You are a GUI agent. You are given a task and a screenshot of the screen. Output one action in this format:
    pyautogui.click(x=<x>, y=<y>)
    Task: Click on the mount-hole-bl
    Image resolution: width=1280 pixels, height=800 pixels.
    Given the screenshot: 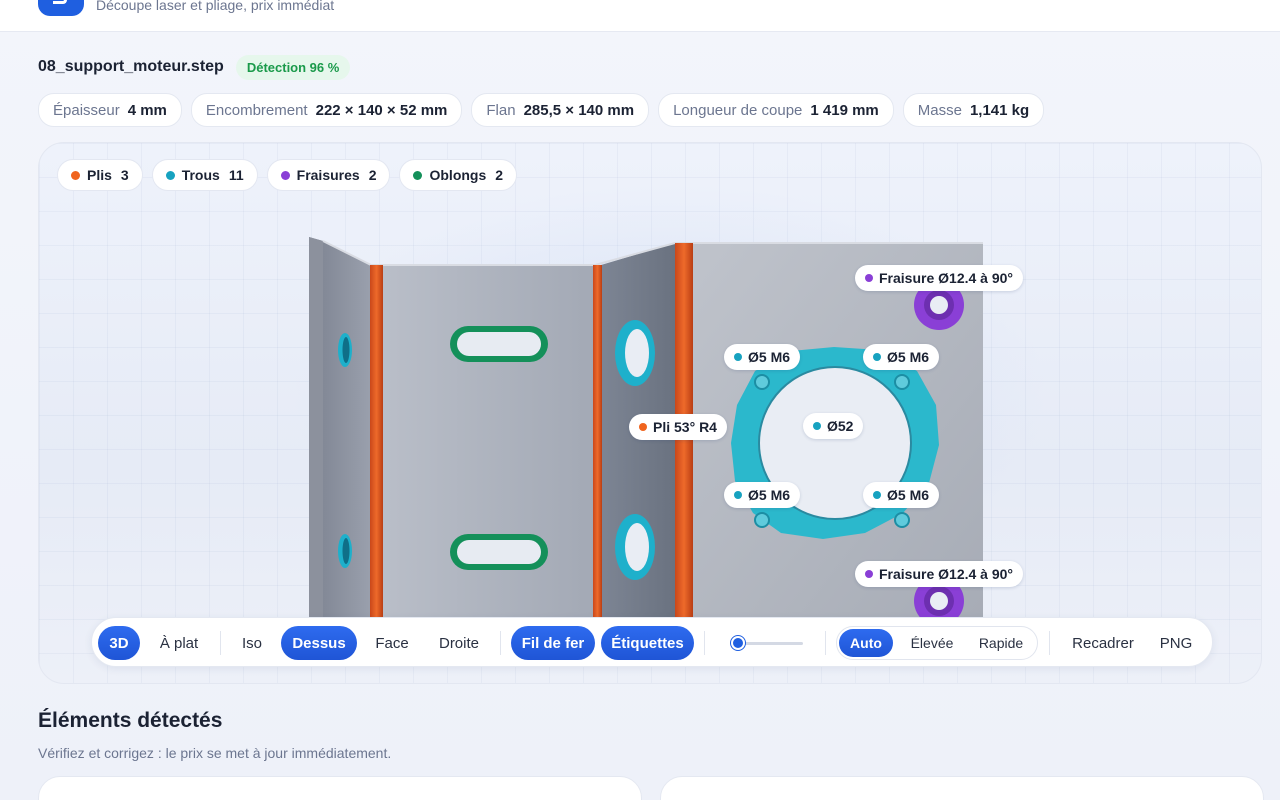 What is the action you would take?
    pyautogui.click(x=762, y=520)
    